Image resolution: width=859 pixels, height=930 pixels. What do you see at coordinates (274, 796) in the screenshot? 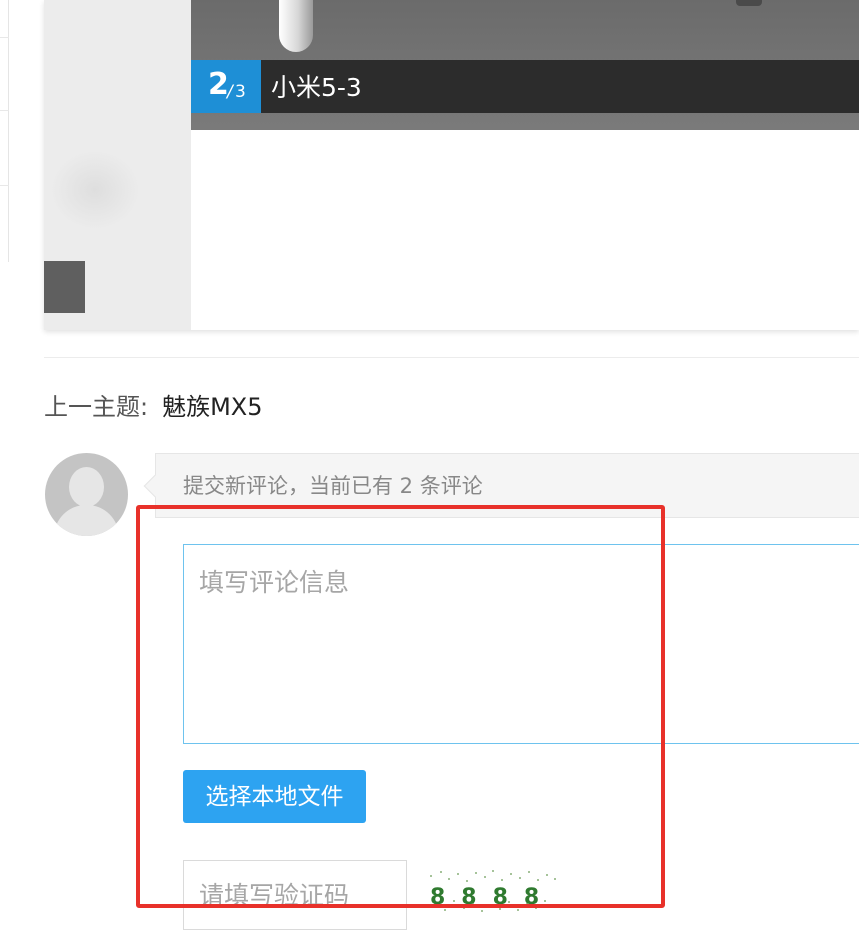
I see `choose-file-button: 选择本地文件` at bounding box center [274, 796].